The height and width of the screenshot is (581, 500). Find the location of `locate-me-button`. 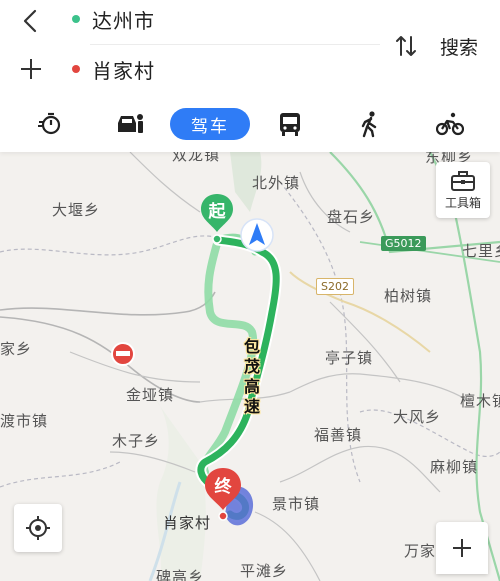

locate-me-button is located at coordinates (38, 528).